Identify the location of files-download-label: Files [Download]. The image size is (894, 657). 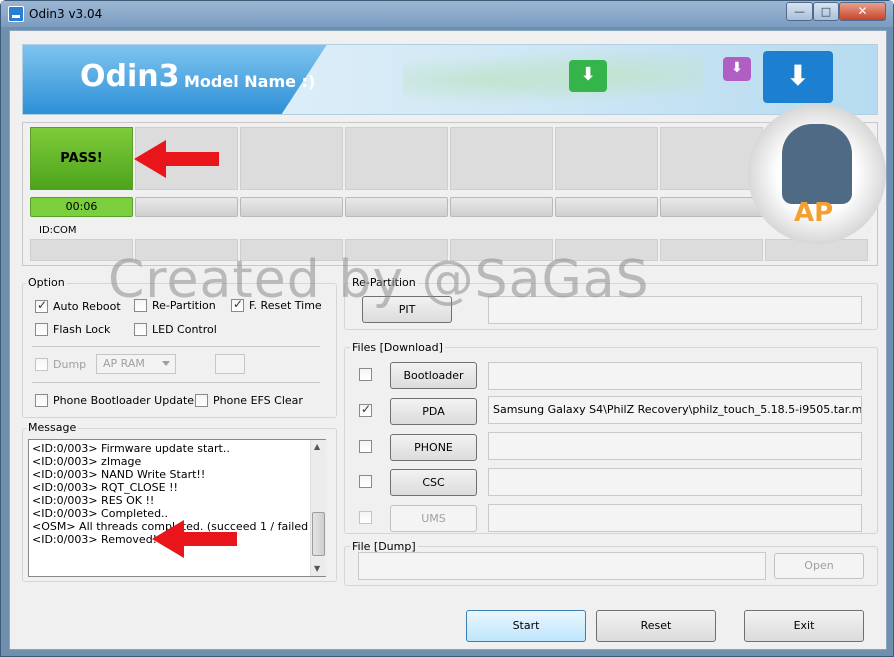
(397, 347).